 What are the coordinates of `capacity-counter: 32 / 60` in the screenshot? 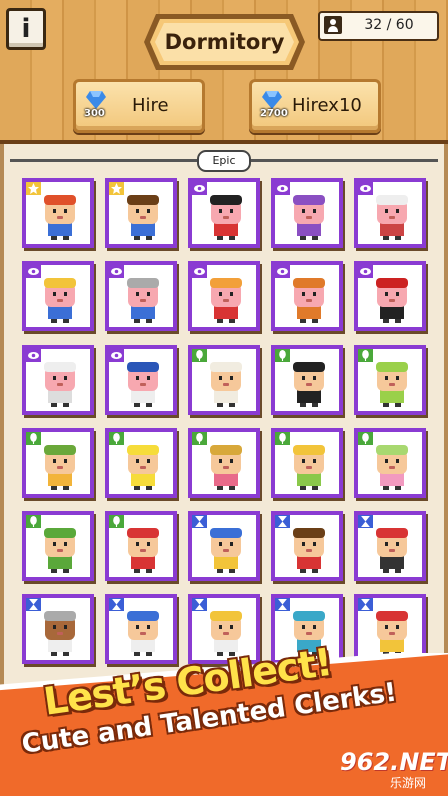 It's located at (378, 26).